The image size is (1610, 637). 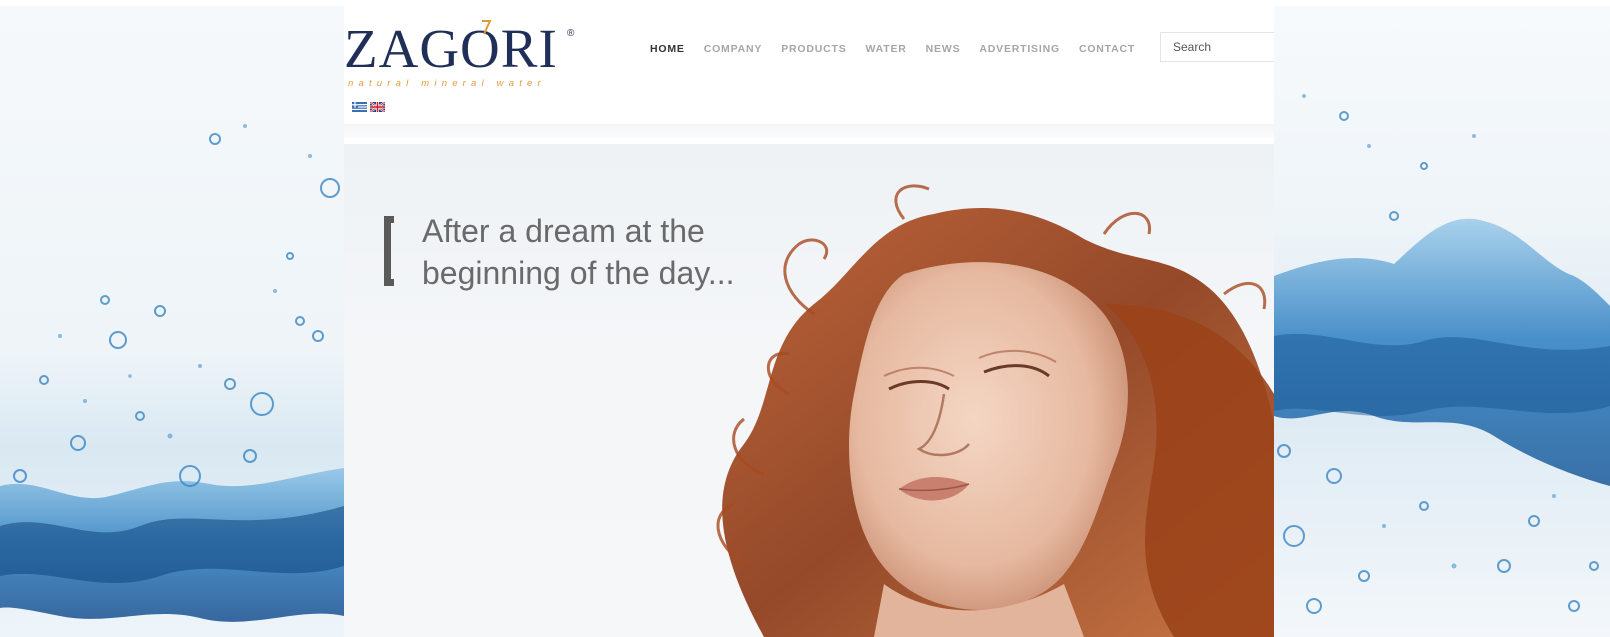 What do you see at coordinates (377, 107) in the screenshot?
I see `uk-flag-icon` at bounding box center [377, 107].